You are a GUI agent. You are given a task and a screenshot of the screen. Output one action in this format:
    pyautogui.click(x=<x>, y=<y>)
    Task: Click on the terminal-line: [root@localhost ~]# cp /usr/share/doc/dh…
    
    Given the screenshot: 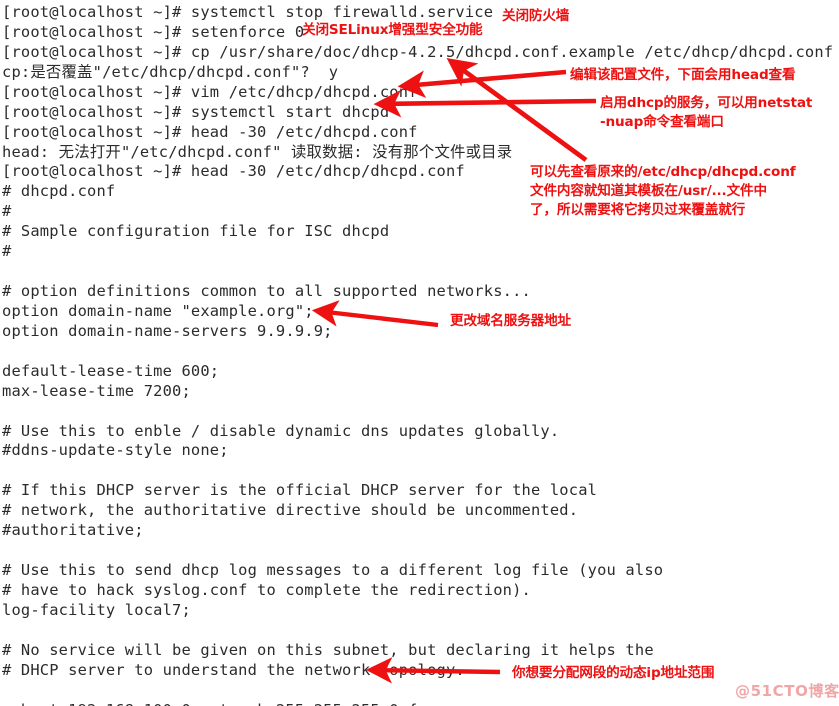 What is the action you would take?
    pyautogui.click(x=418, y=51)
    